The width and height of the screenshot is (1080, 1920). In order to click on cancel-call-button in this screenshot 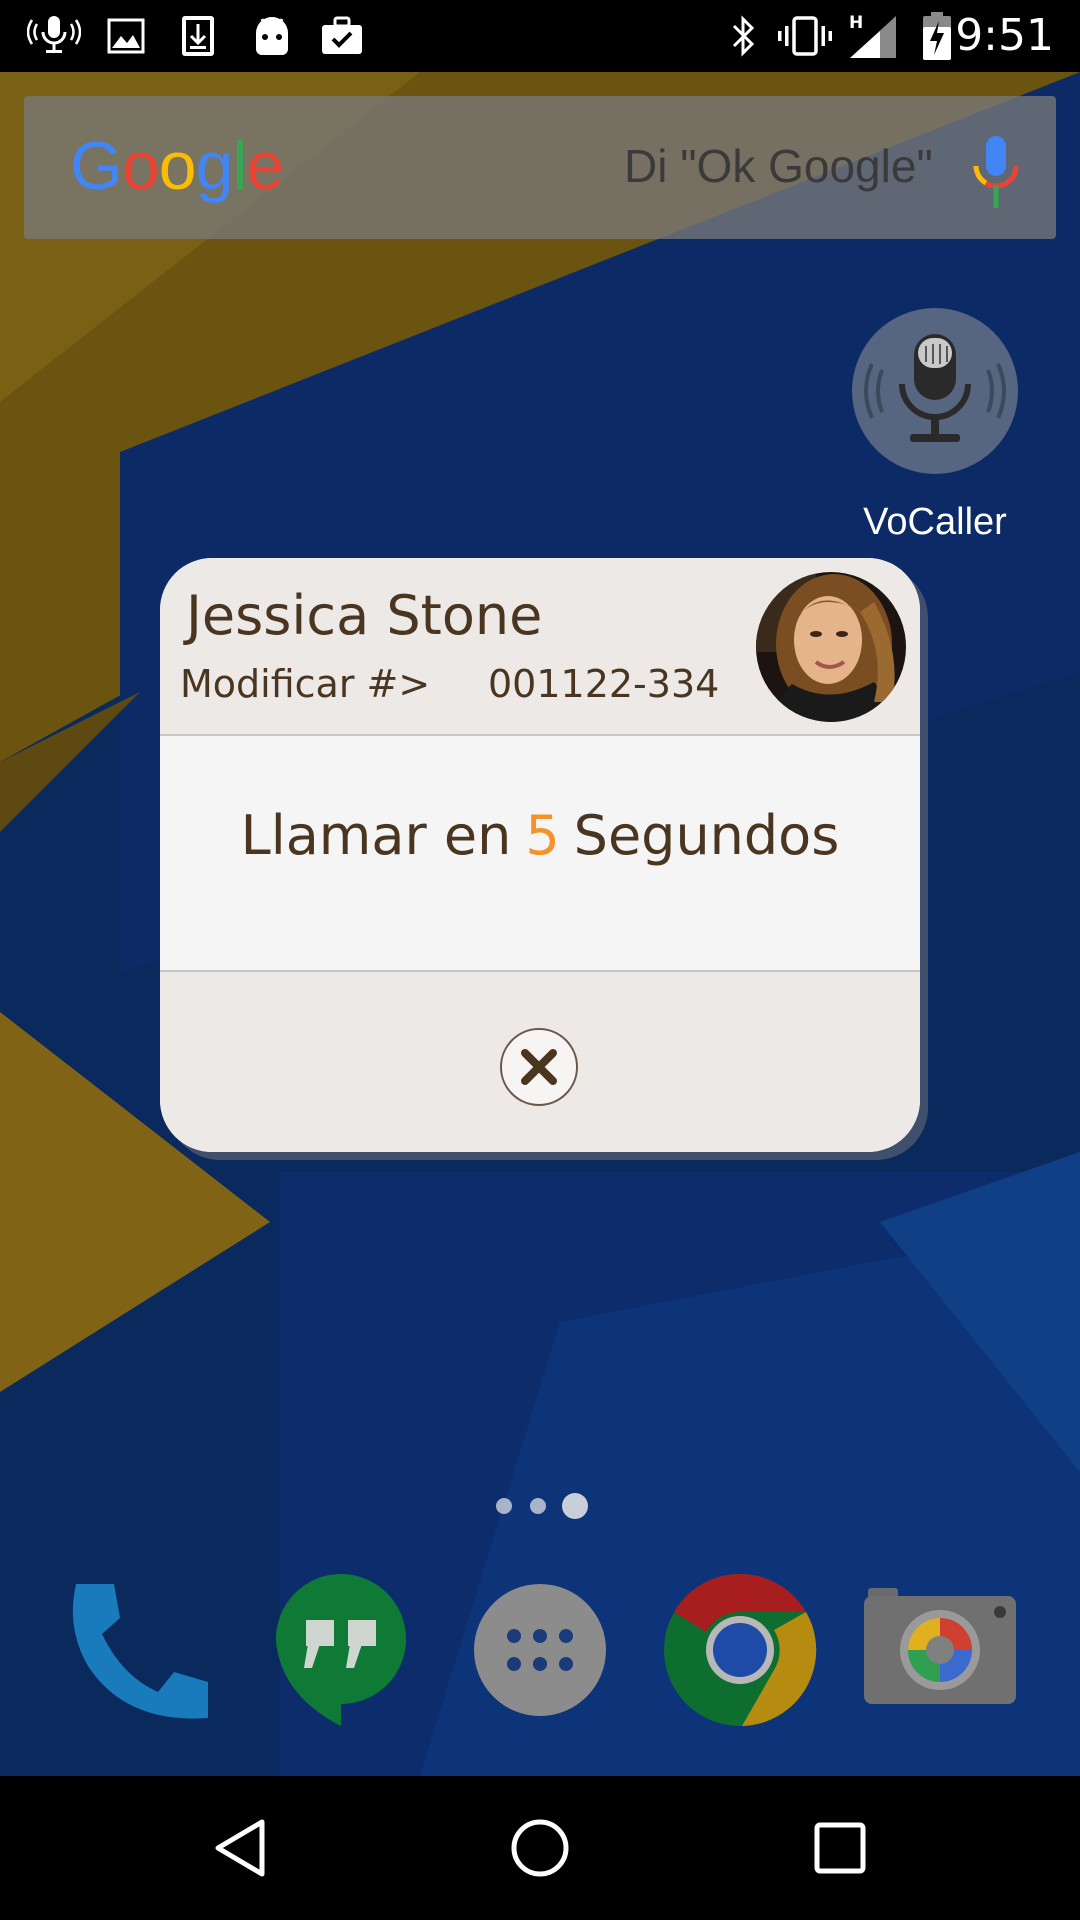, I will do `click(539, 1067)`.